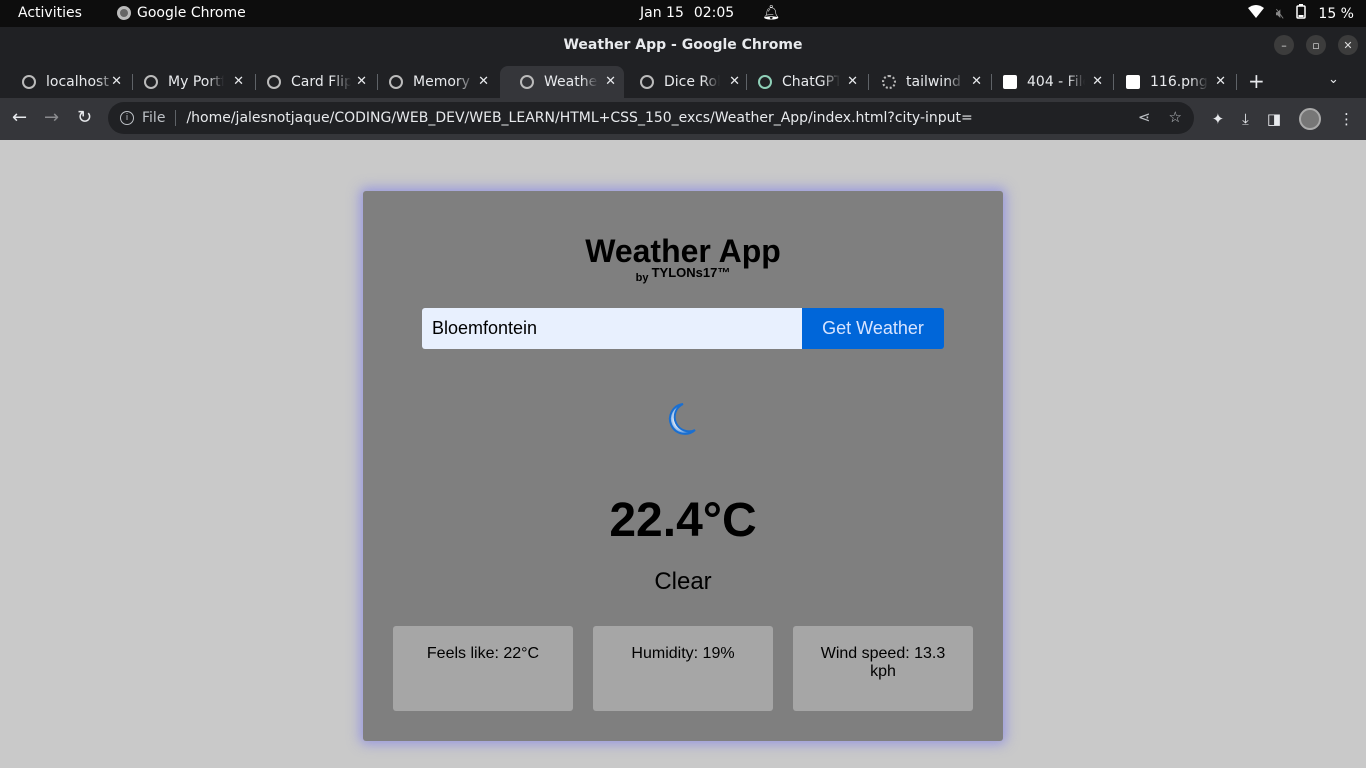 This screenshot has height=768, width=1366. What do you see at coordinates (1336, 13) in the screenshot?
I see `battery-percent: 15 %` at bounding box center [1336, 13].